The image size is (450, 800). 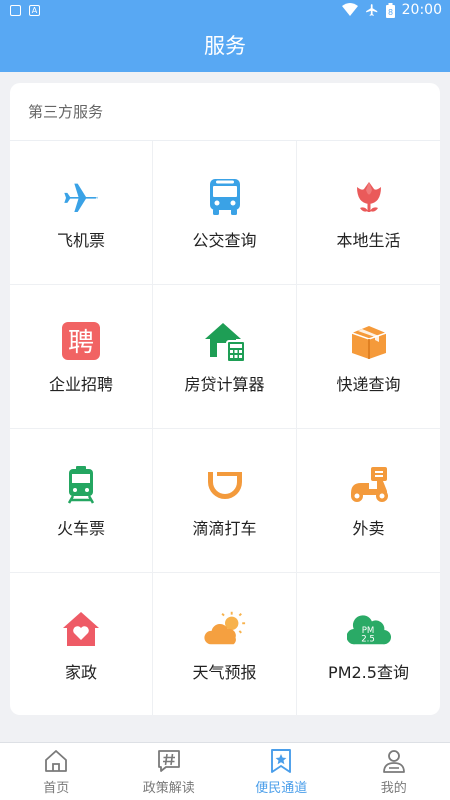 What do you see at coordinates (225, 341) in the screenshot?
I see `house-calculator-icon` at bounding box center [225, 341].